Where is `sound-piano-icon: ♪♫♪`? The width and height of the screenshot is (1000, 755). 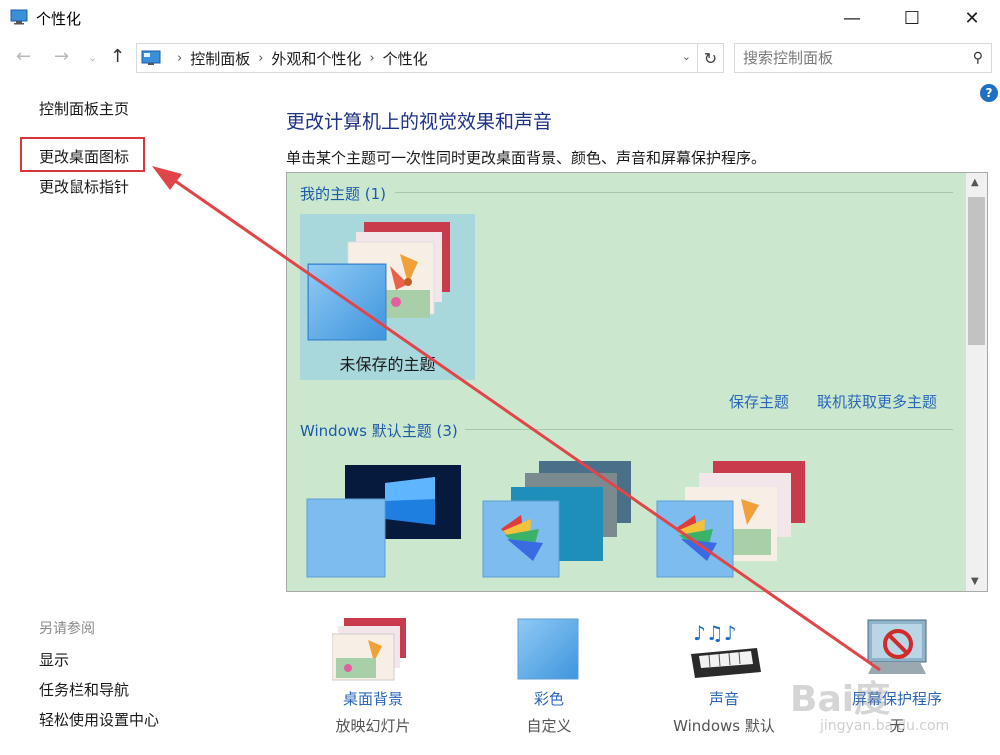 sound-piano-icon: ♪♫♪ is located at coordinates (726, 649).